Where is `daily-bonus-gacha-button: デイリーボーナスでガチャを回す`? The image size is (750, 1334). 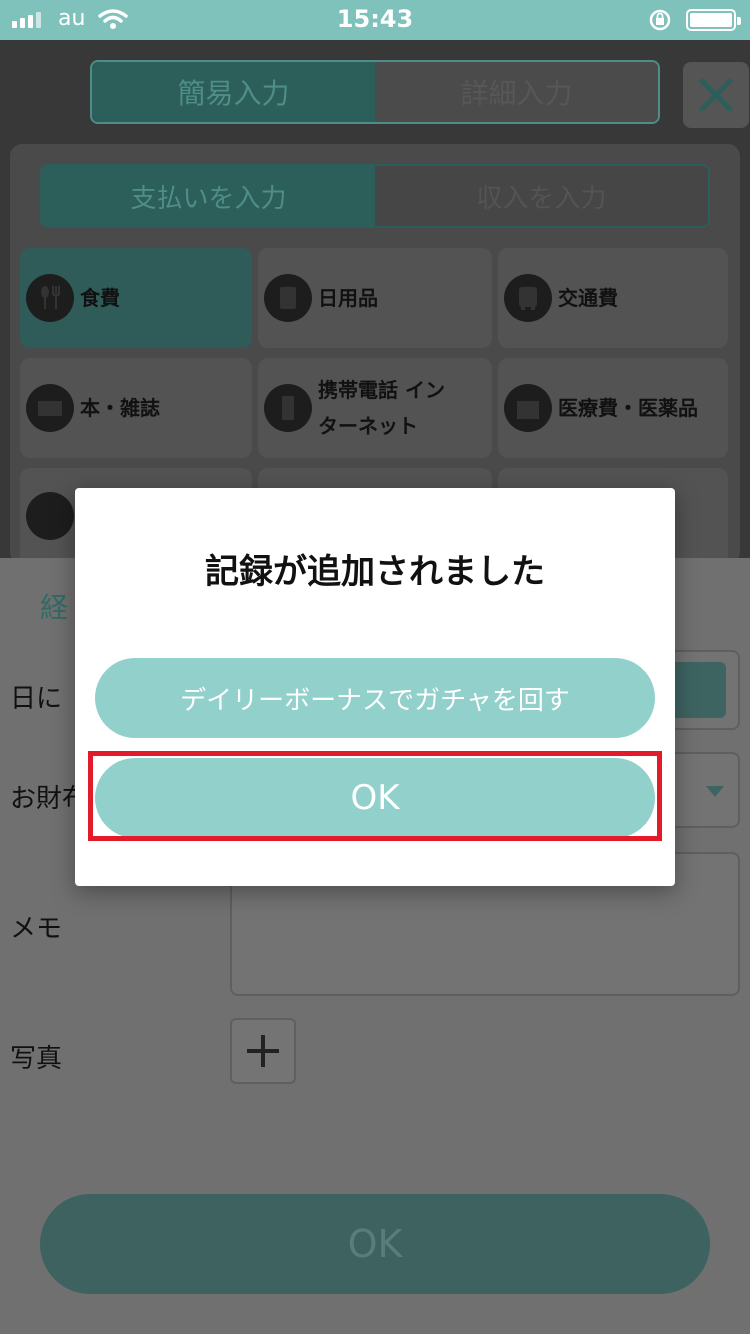
daily-bonus-gacha-button: デイリーボーナスでガチャを回す is located at coordinates (375, 698).